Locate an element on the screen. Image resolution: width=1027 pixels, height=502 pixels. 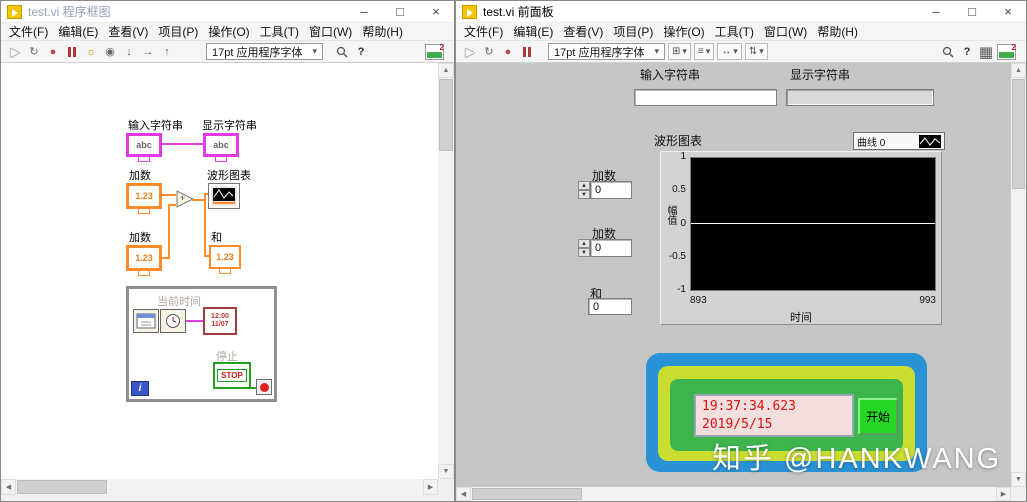
retain-wire-values-button: ◉ is located at coordinates (110, 52).